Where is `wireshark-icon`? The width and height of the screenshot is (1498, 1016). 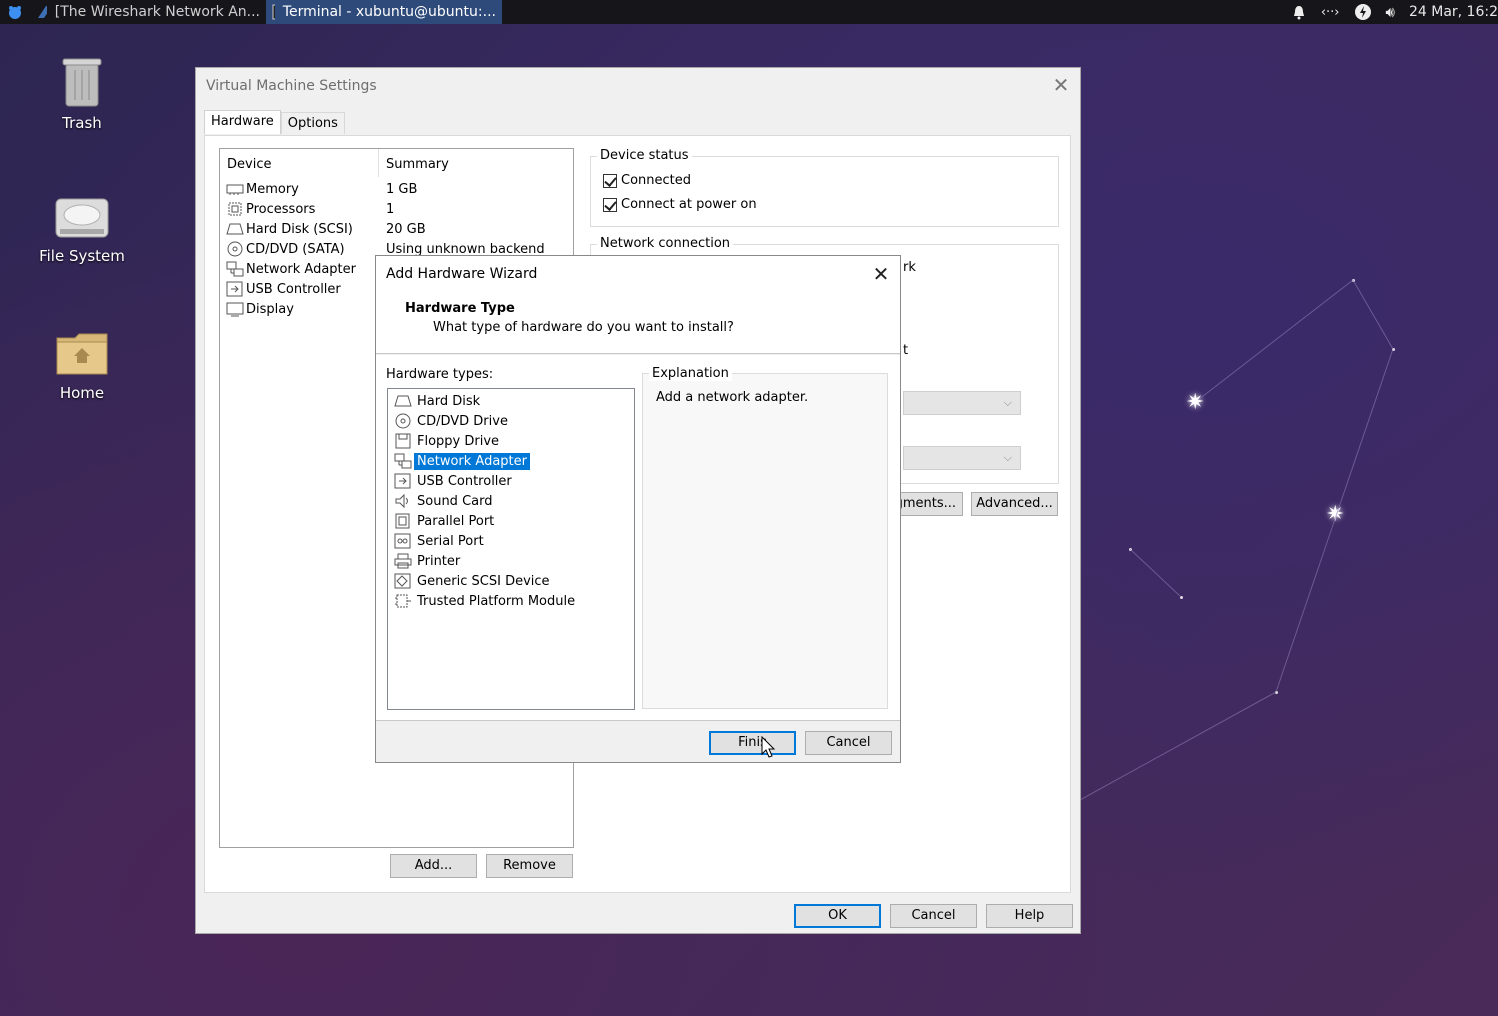 wireshark-icon is located at coordinates (42, 12).